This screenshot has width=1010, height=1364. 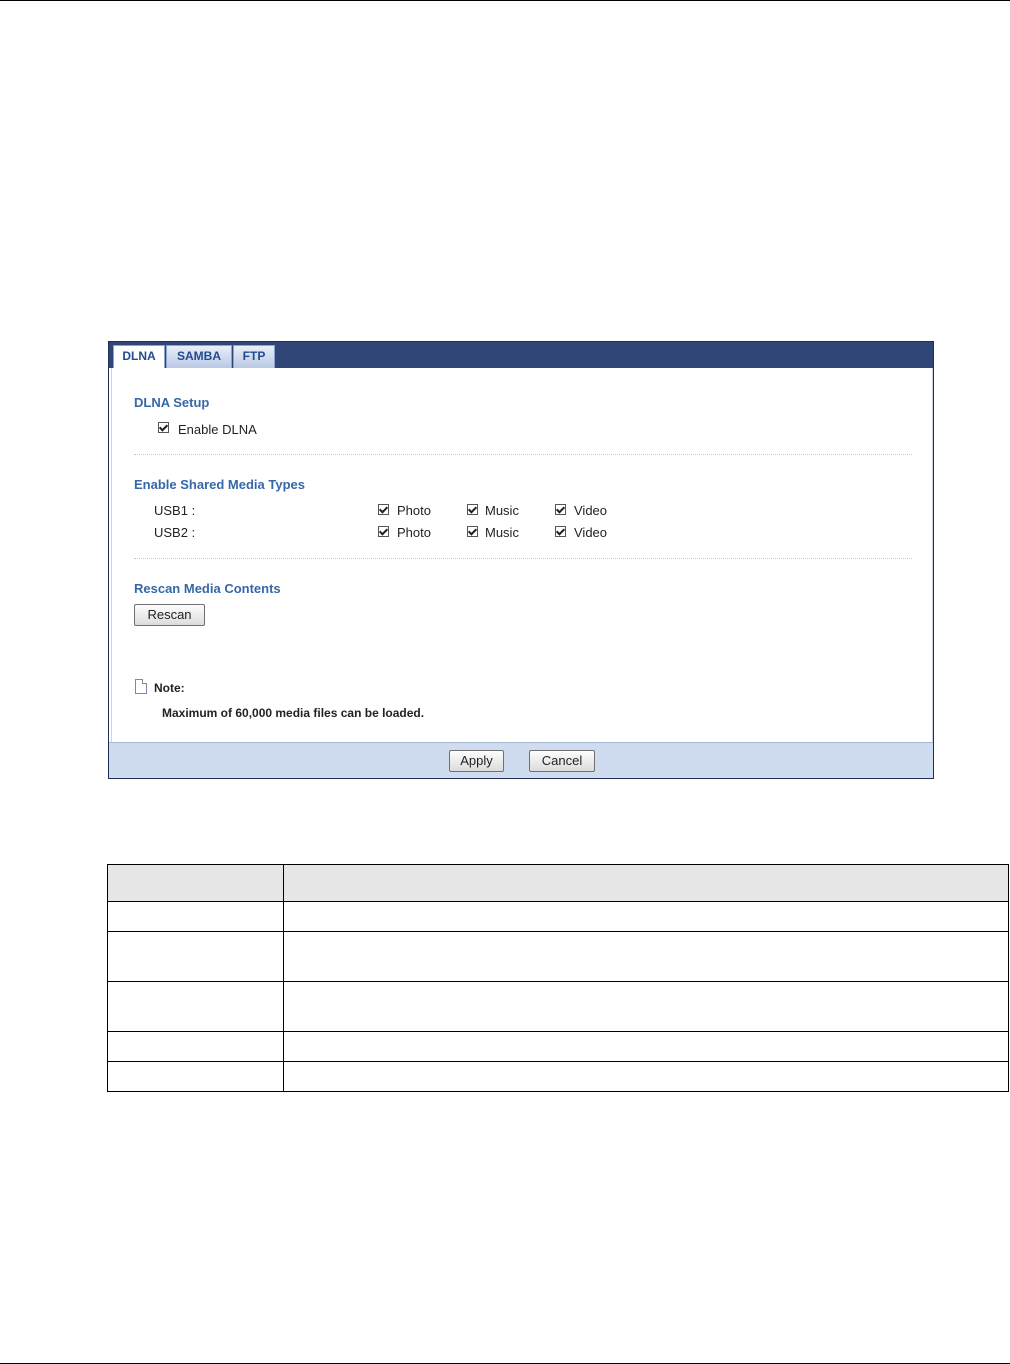 What do you see at coordinates (217, 429) in the screenshot?
I see `enable-dlna-label: Enable DLNA` at bounding box center [217, 429].